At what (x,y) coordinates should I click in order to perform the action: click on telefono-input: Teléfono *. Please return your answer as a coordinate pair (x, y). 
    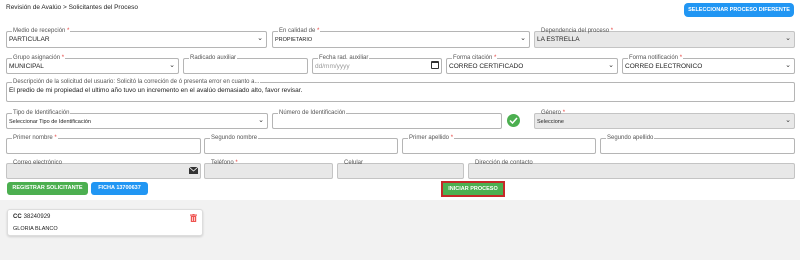
    Looking at the image, I should click on (268, 169).